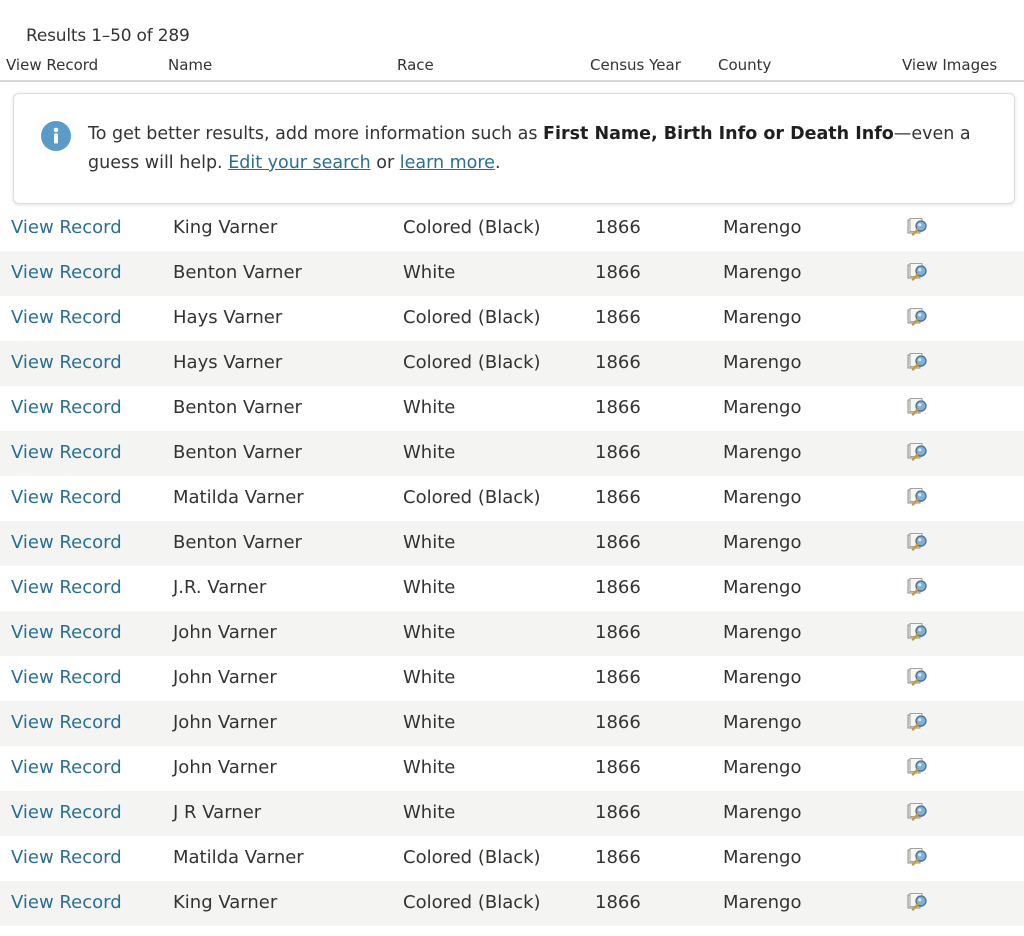 This screenshot has width=1024, height=936. What do you see at coordinates (217, 812) in the screenshot?
I see `record-name: J R Varner` at bounding box center [217, 812].